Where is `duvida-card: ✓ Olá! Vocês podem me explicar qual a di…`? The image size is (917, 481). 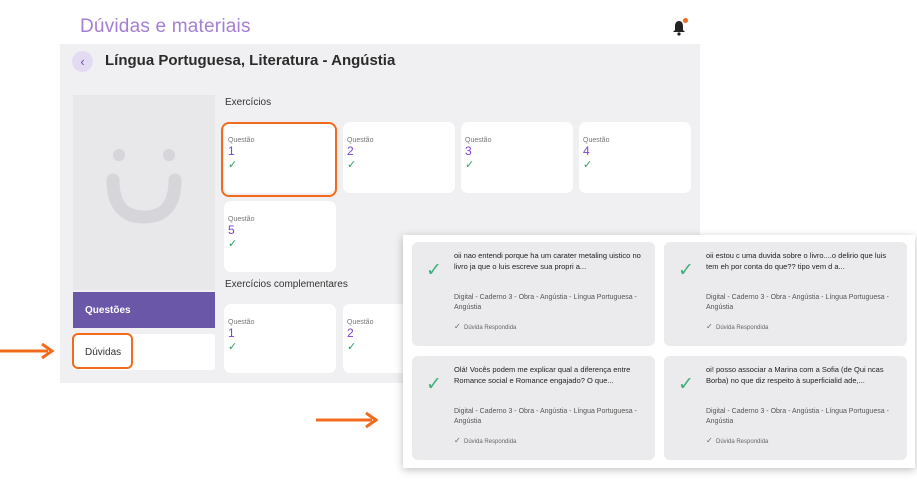
duvida-card: ✓ Olá! Vocês podem me explicar qual a di… is located at coordinates (533, 408).